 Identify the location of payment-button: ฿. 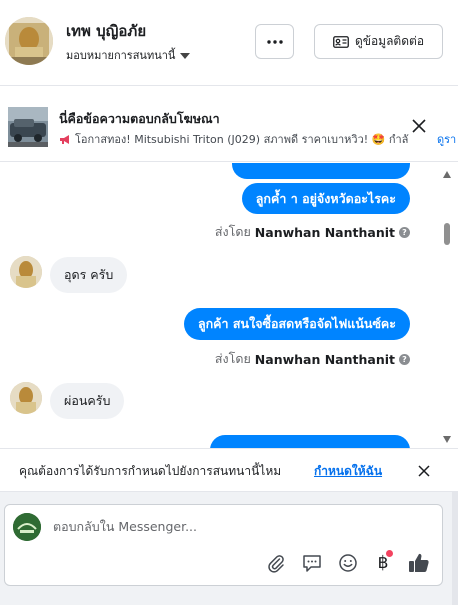
(383, 562).